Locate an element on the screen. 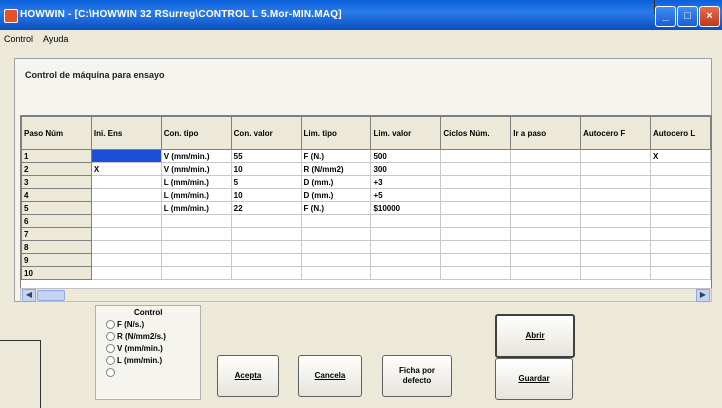 This screenshot has width=722, height=408. close-button: × is located at coordinates (709, 16).